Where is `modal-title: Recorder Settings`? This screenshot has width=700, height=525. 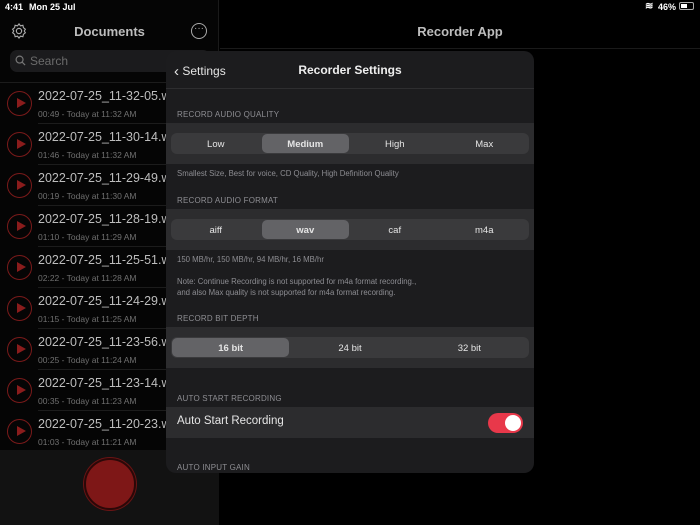 modal-title: Recorder Settings is located at coordinates (350, 70).